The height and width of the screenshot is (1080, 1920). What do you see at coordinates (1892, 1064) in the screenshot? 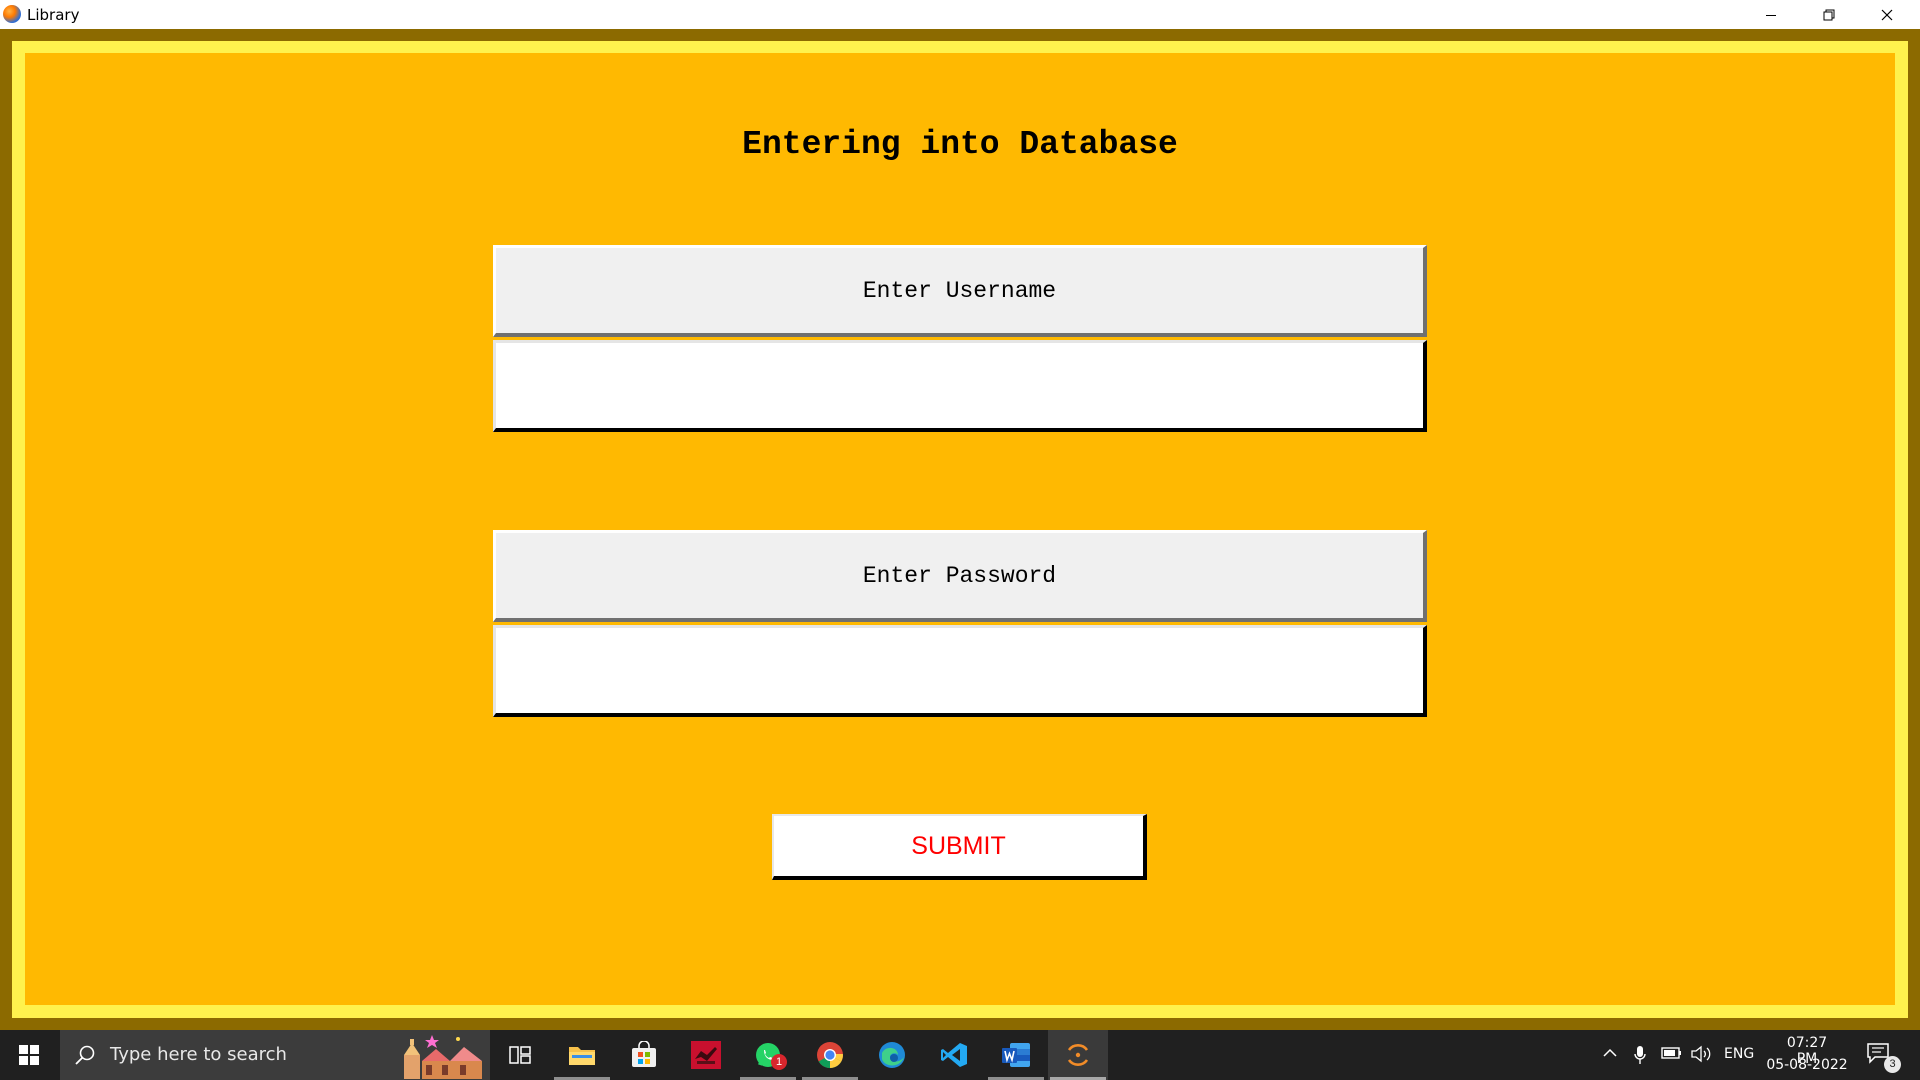
I see `notification-count-badge: 3` at bounding box center [1892, 1064].